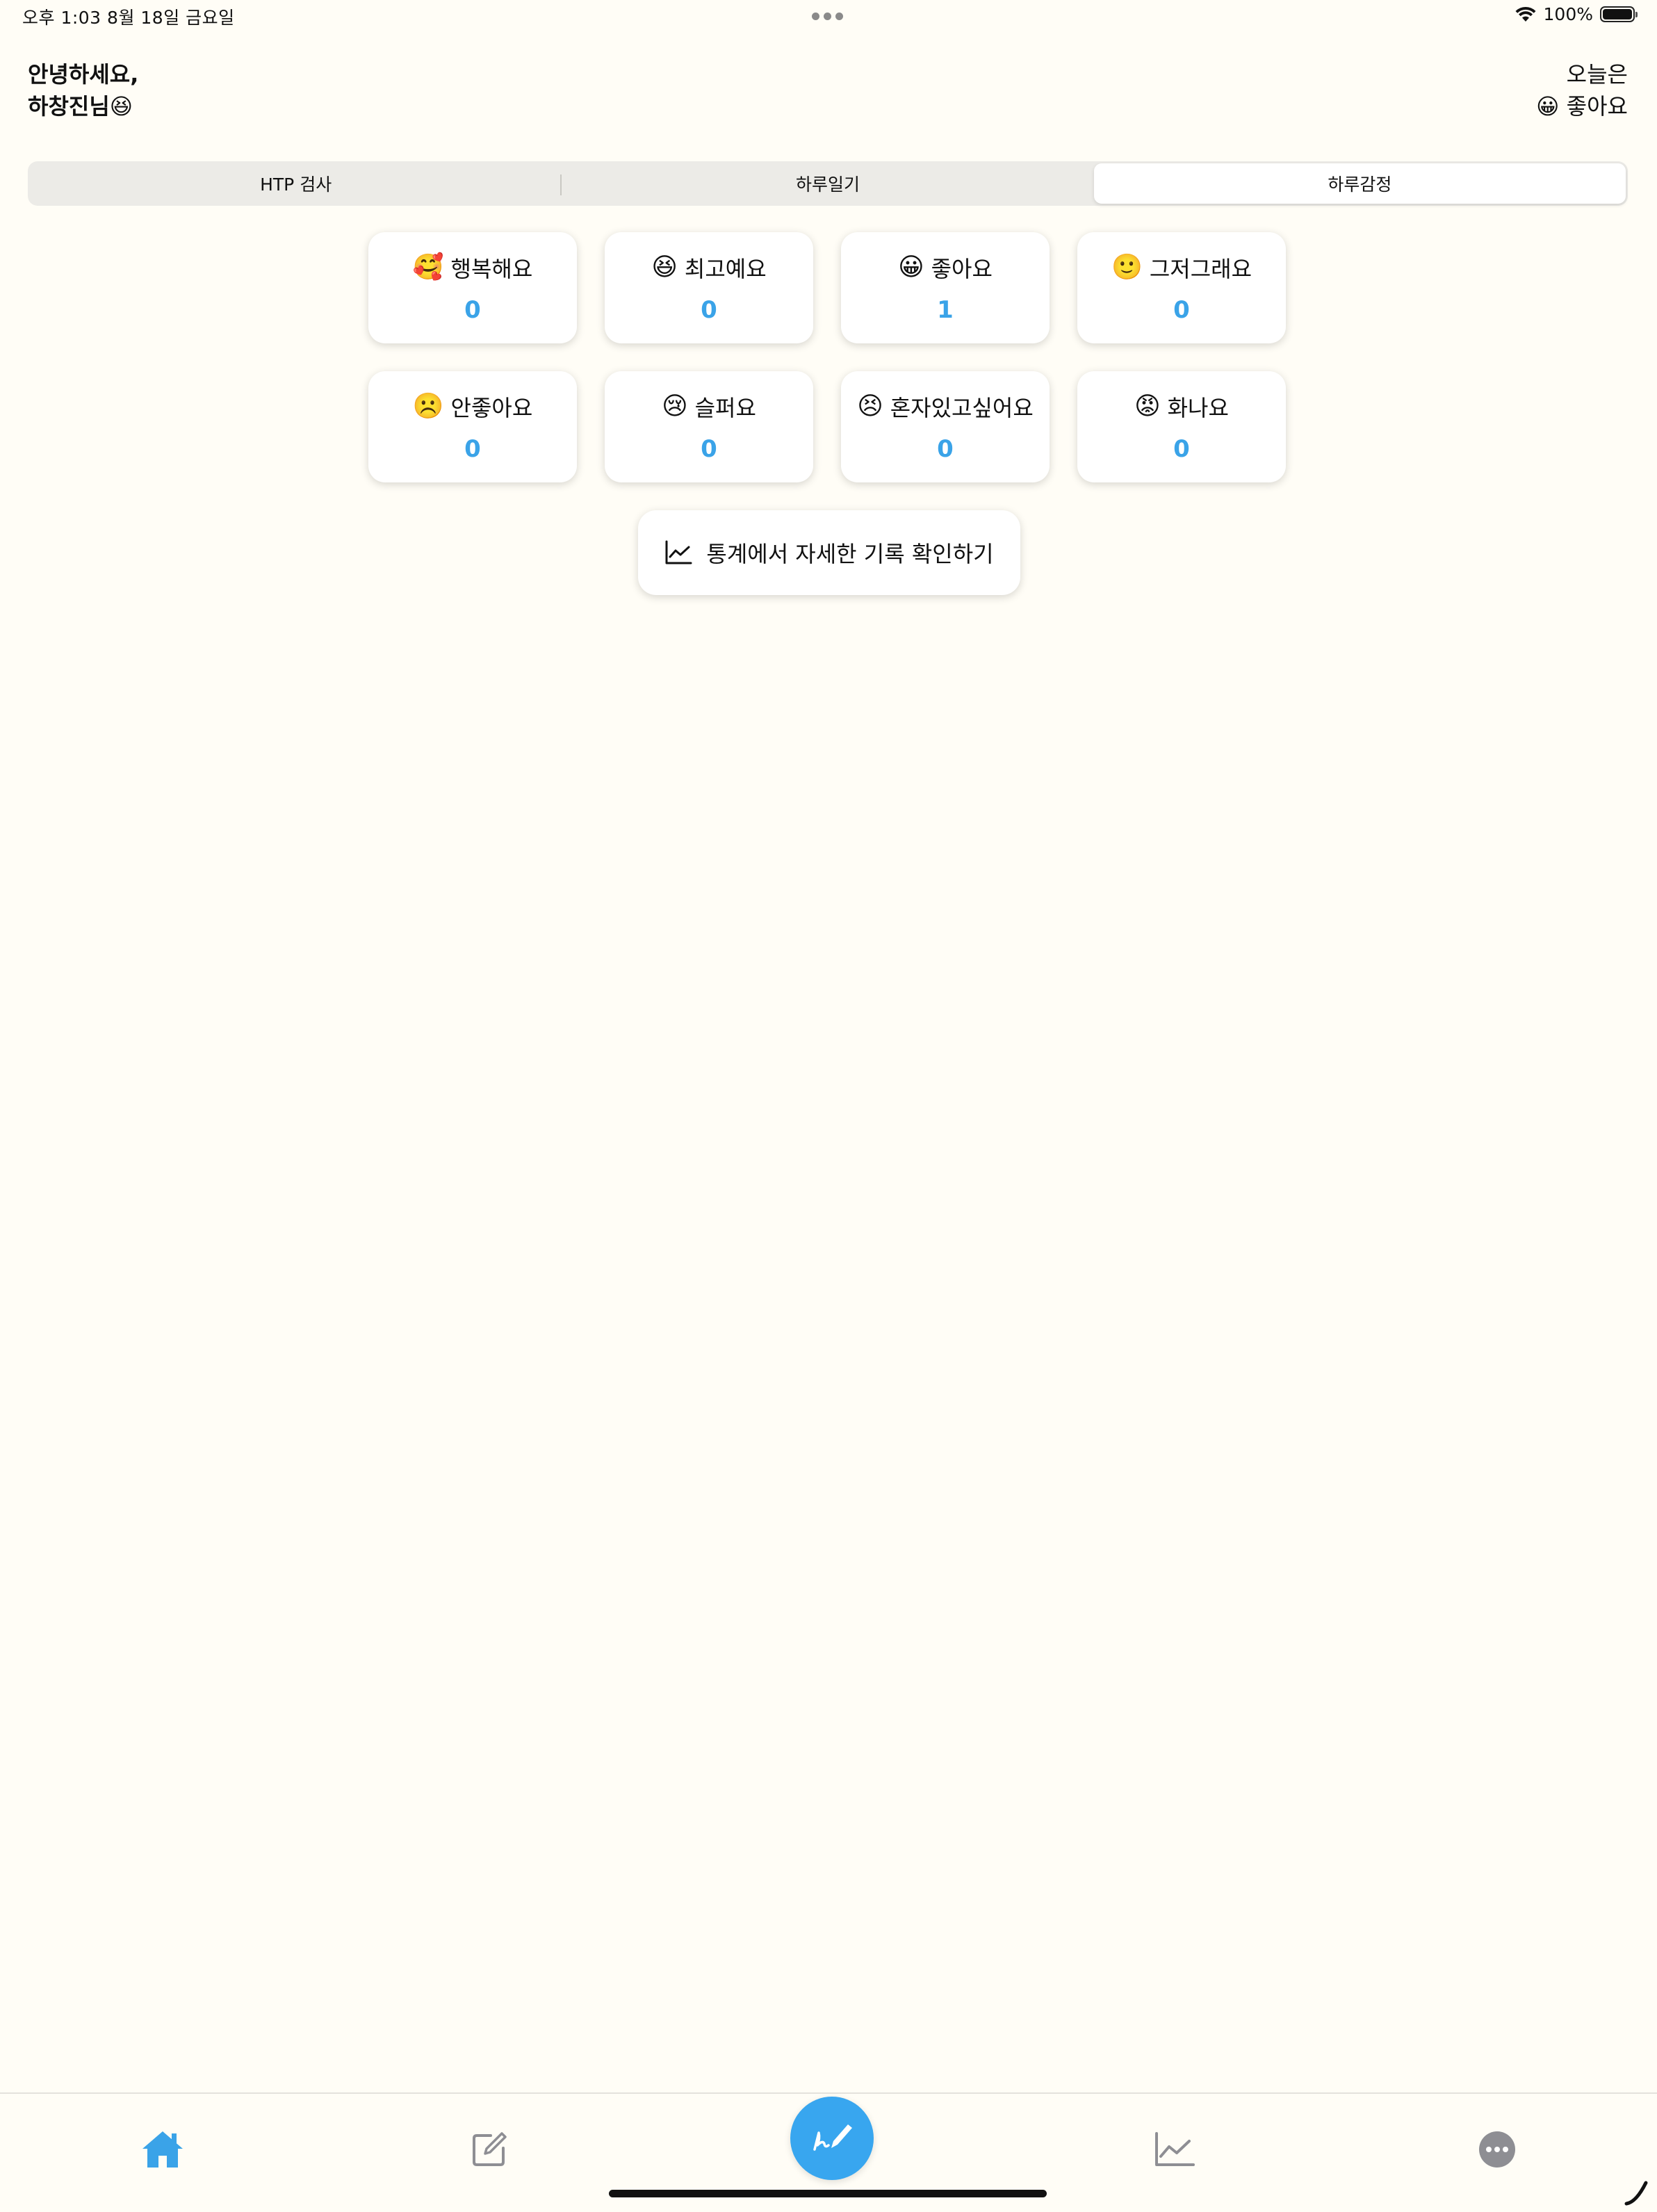  Describe the element at coordinates (1597, 106) in the screenshot. I see `today-mood-label: 좋아요` at that location.